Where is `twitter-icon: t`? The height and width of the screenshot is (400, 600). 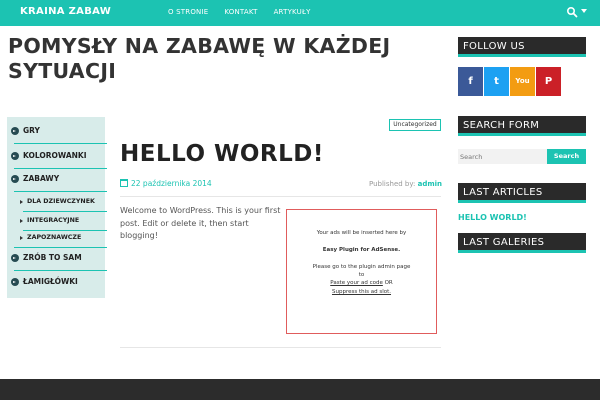 twitter-icon: t is located at coordinates (496, 81).